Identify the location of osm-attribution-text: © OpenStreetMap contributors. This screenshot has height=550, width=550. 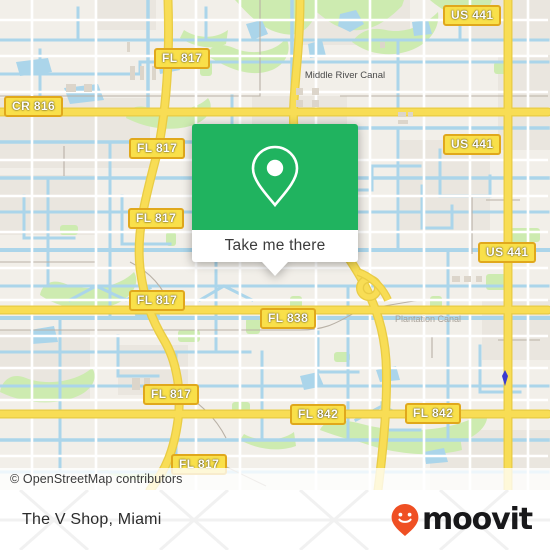
(96, 479).